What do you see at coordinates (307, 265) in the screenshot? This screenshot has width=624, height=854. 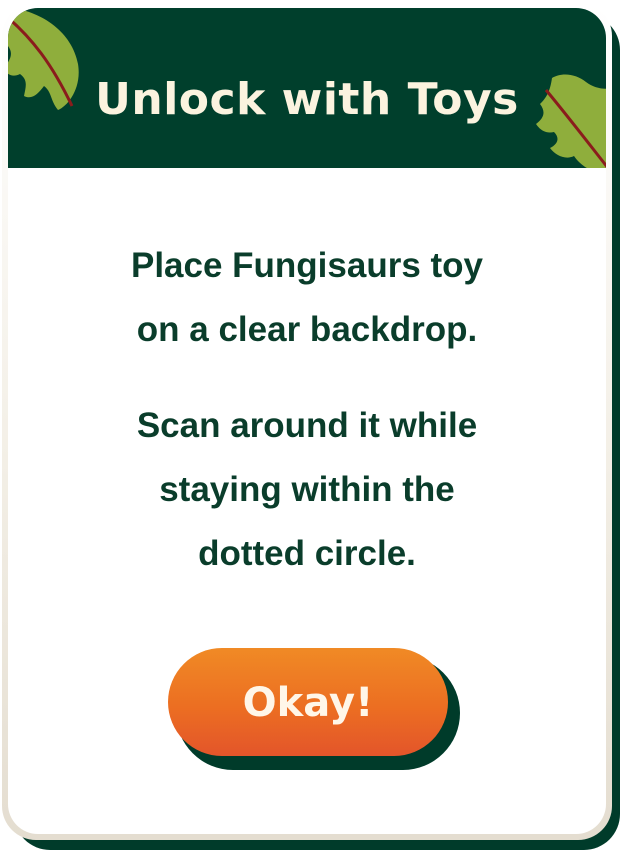 I see `instruction-line: Place Fungisaurs toy` at bounding box center [307, 265].